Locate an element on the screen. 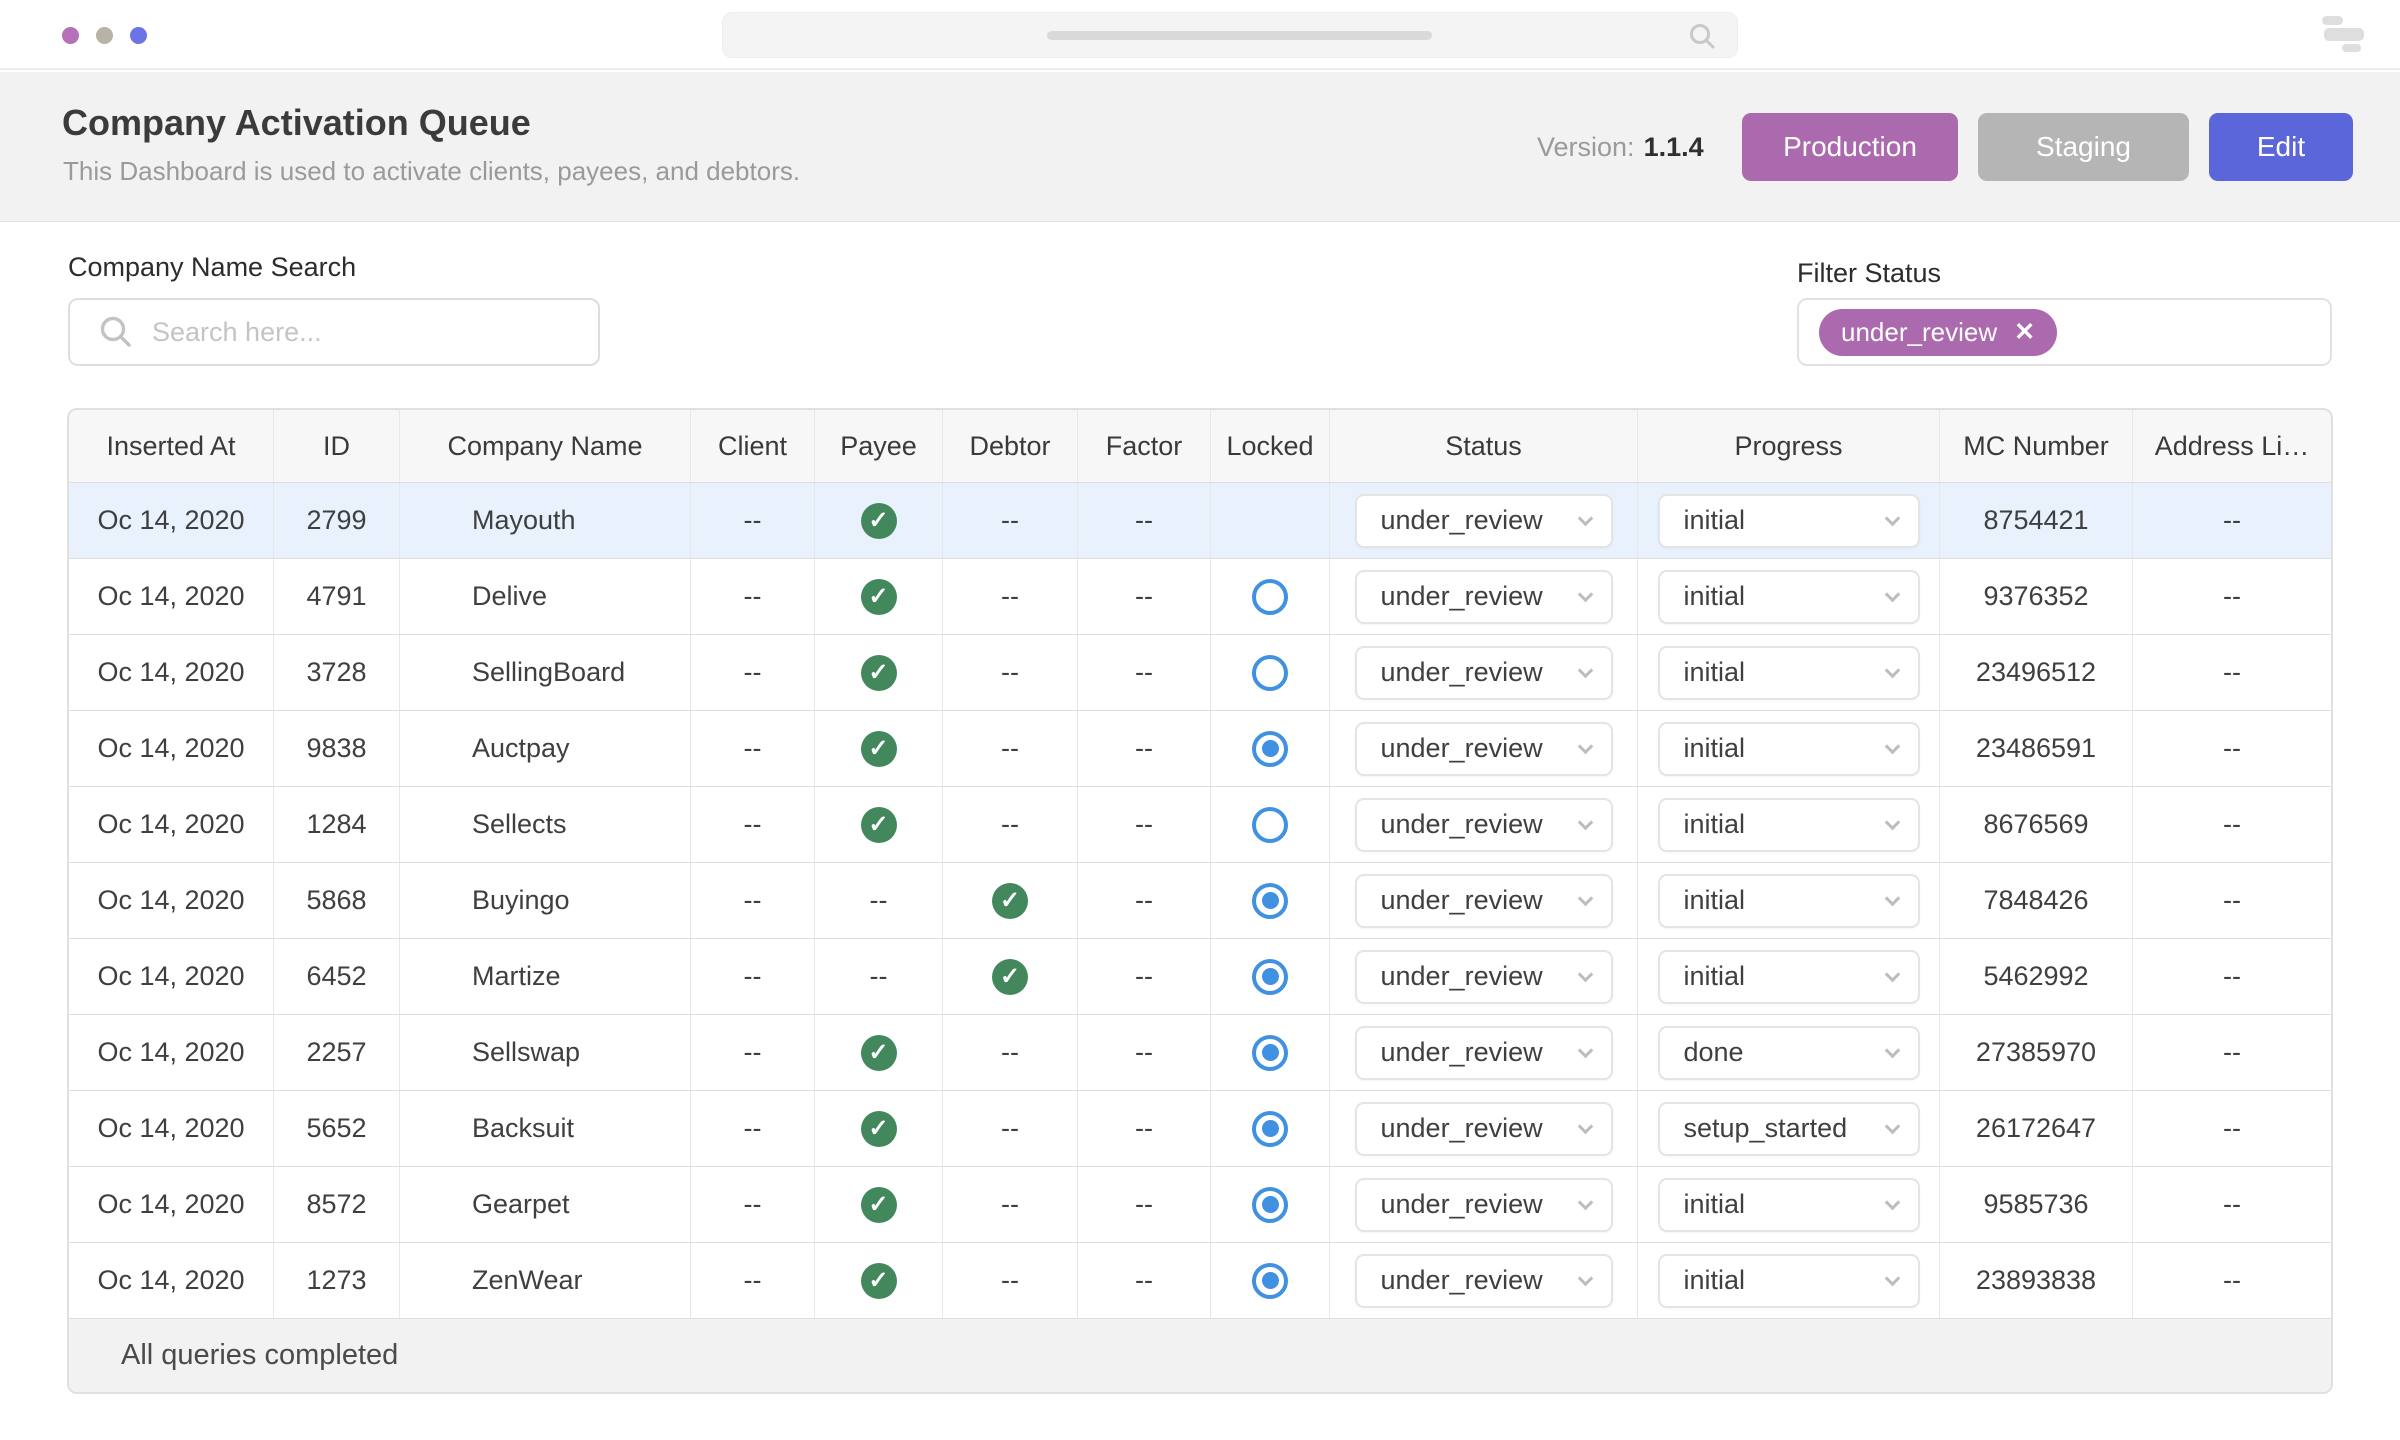 This screenshot has height=1440, width=2400. edit-button: Edit is located at coordinates (2281, 147).